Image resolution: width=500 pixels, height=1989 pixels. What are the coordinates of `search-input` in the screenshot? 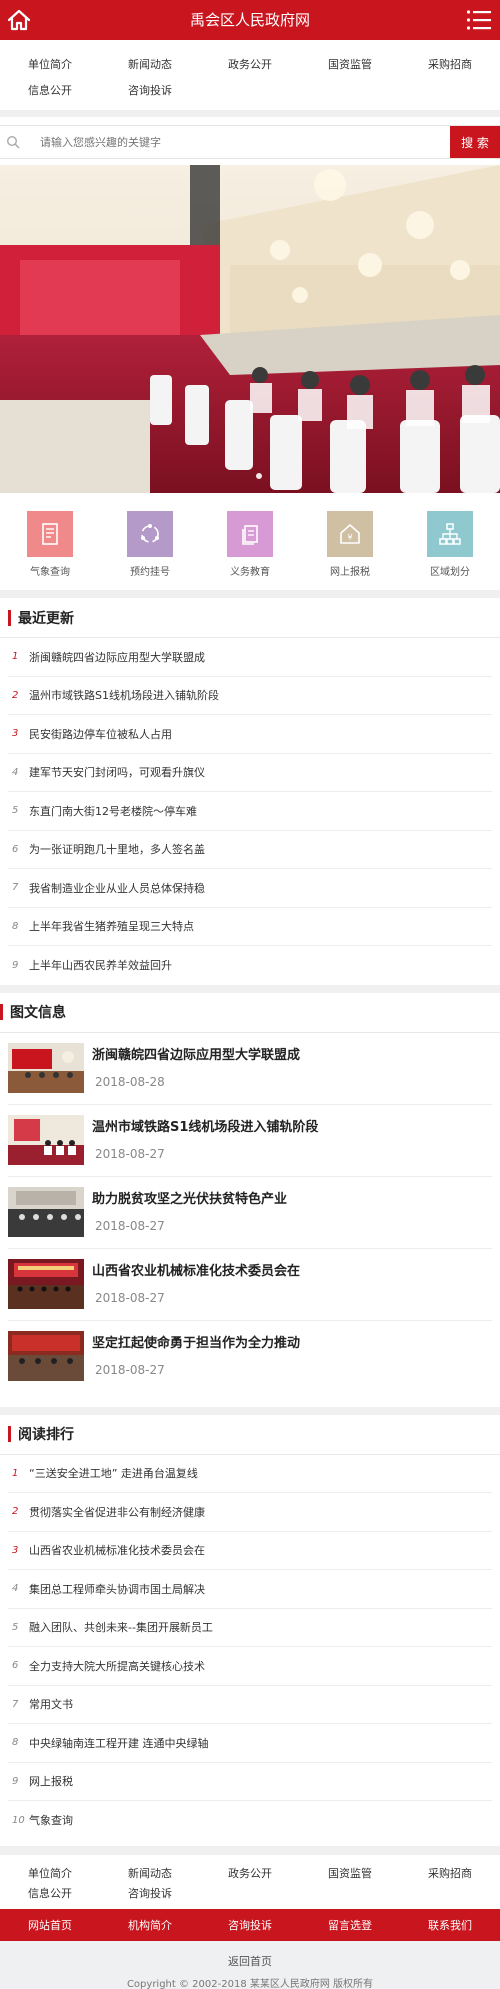 It's located at (238, 142).